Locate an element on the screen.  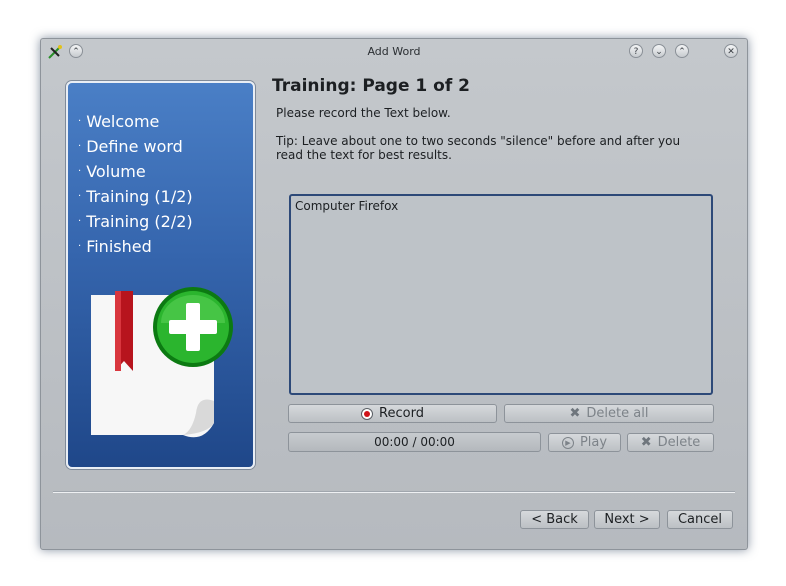
play-button: ▶ Play is located at coordinates (584, 442).